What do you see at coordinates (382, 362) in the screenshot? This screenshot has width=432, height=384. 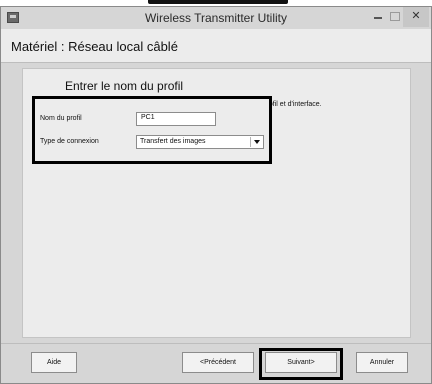 I see `cancel-button: Annuler` at bounding box center [382, 362].